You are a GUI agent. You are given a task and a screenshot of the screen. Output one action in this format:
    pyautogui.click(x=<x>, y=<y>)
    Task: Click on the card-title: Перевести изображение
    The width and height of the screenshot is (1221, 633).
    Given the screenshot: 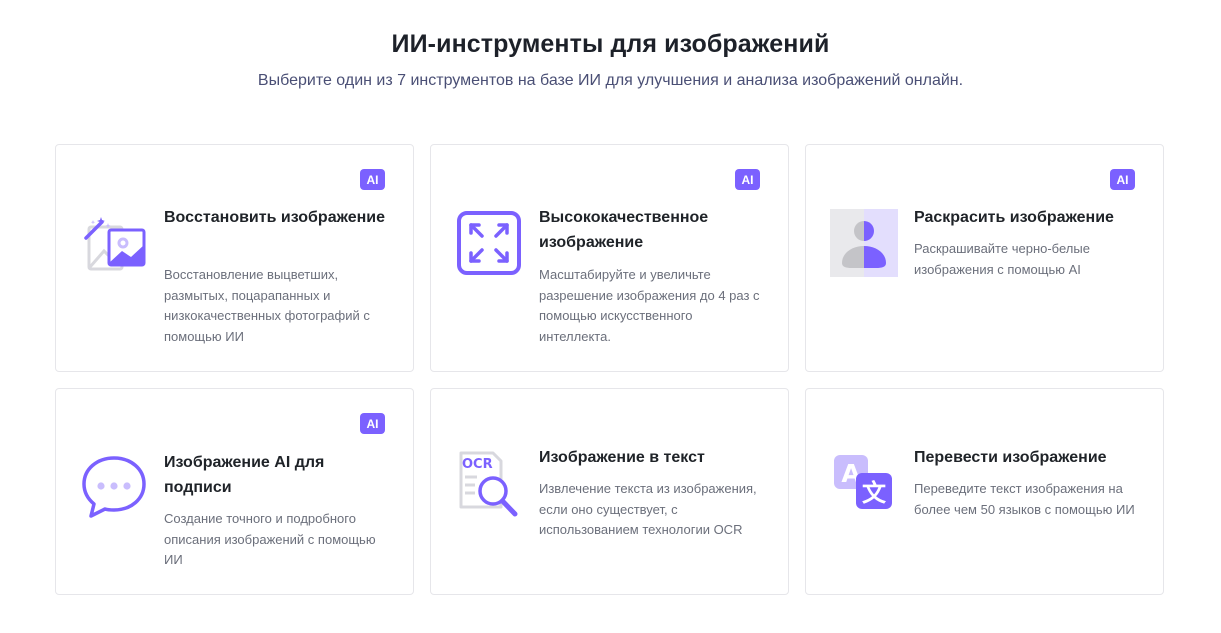 What is the action you would take?
    pyautogui.click(x=1010, y=457)
    